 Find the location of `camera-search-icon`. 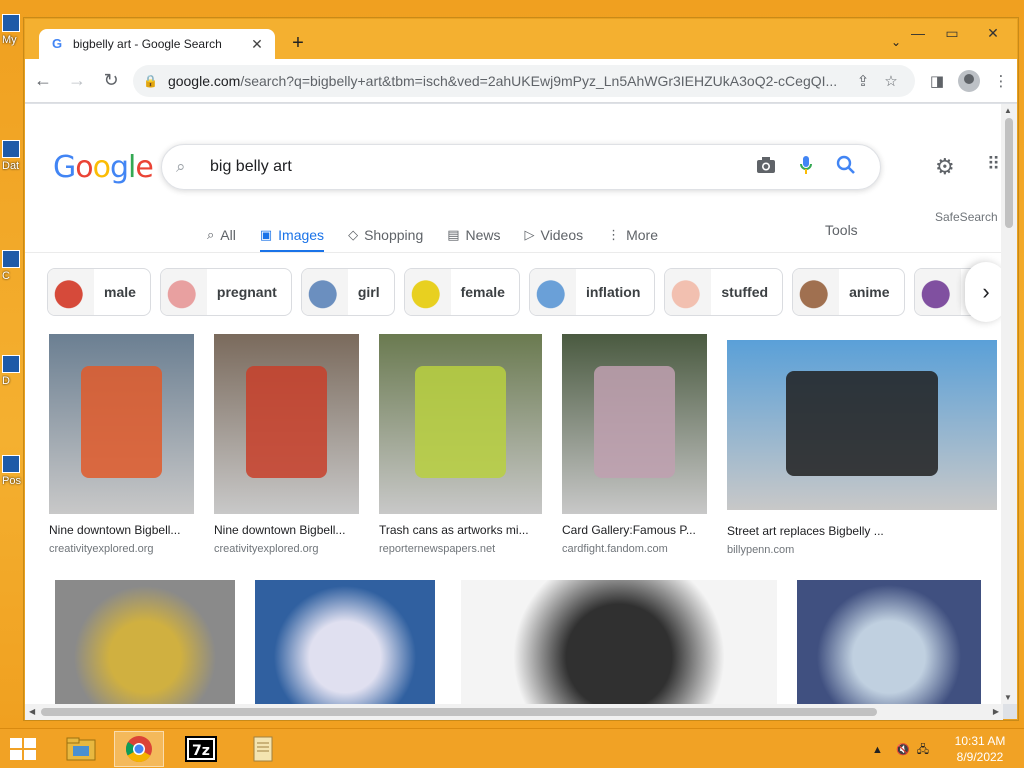

camera-search-icon is located at coordinates (766, 167).